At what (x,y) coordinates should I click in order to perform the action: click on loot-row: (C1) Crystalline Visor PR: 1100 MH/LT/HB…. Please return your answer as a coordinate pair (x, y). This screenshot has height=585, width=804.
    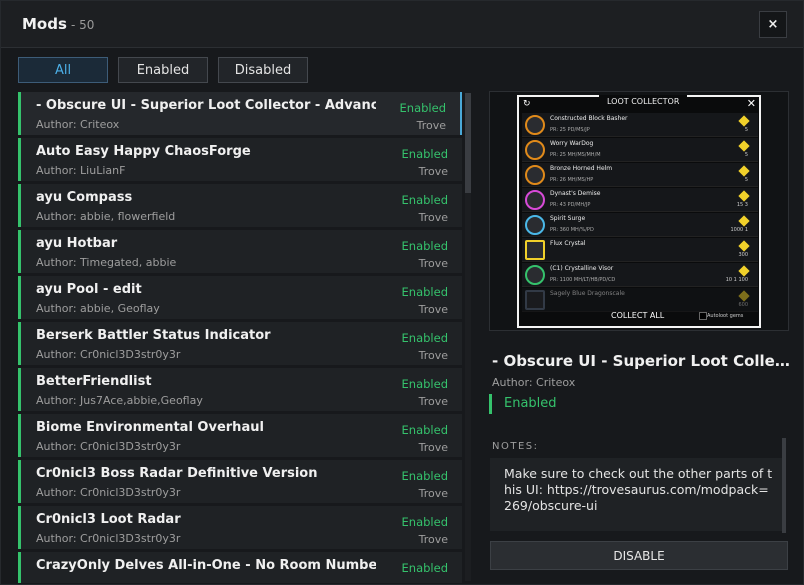
    Looking at the image, I should click on (640, 275).